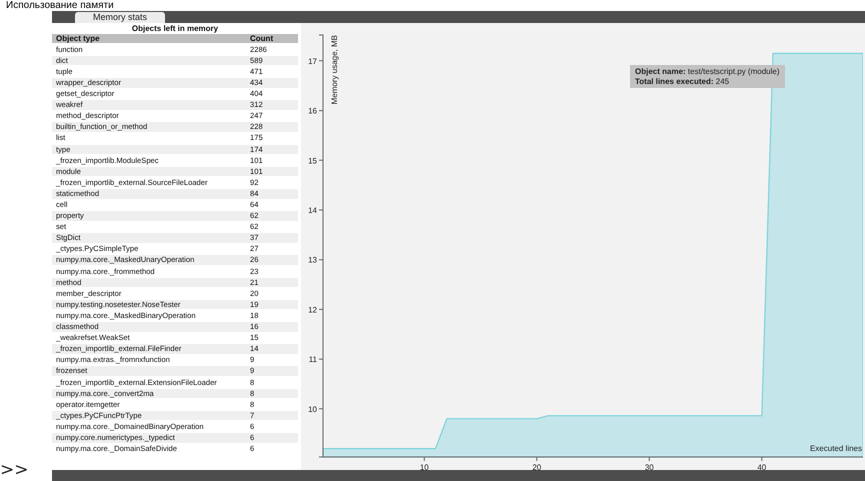  What do you see at coordinates (312, 260) in the screenshot?
I see `y-tick-label: 13` at bounding box center [312, 260].